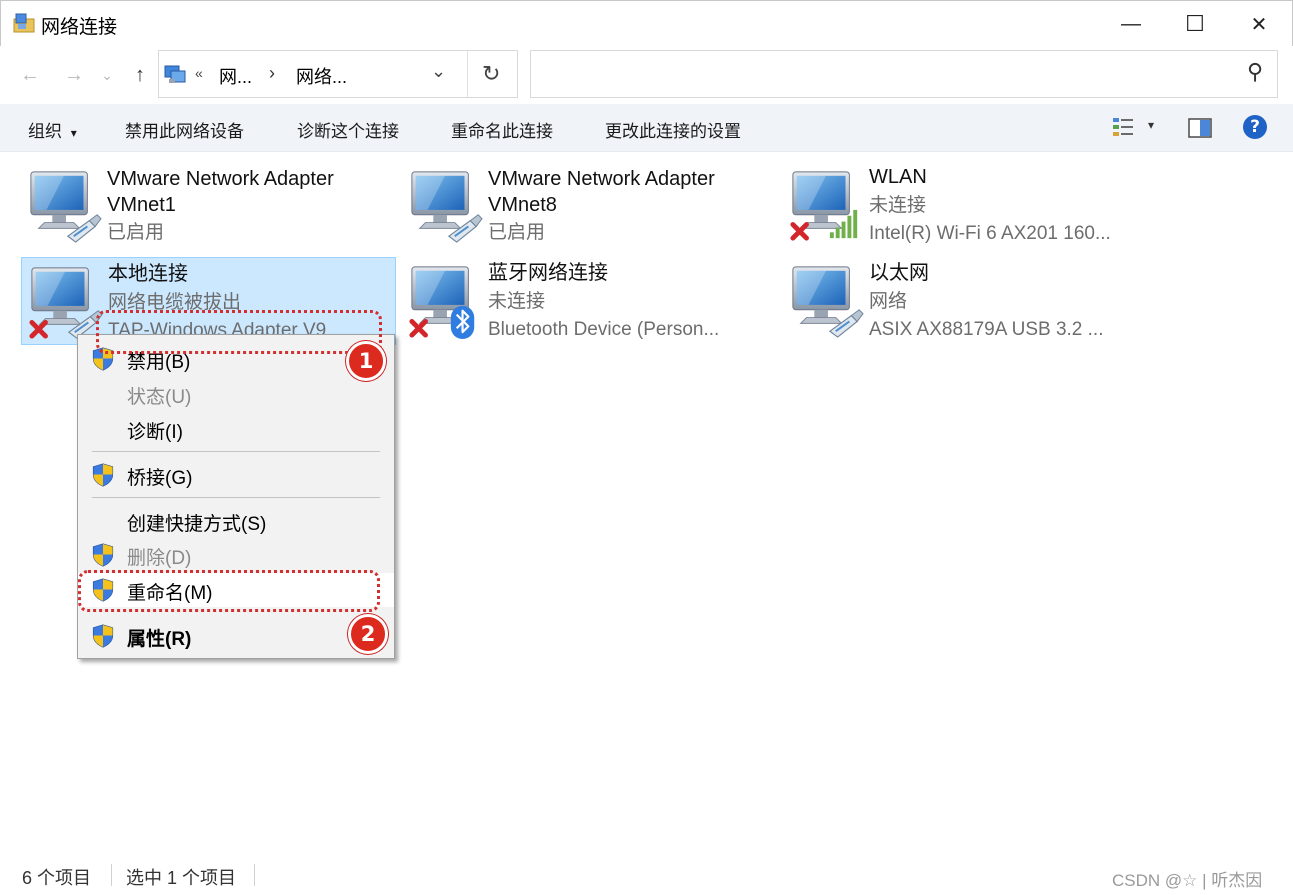 The height and width of the screenshot is (895, 1293). Describe the element at coordinates (57, 878) in the screenshot. I see `item-count: 6 个项目` at that location.